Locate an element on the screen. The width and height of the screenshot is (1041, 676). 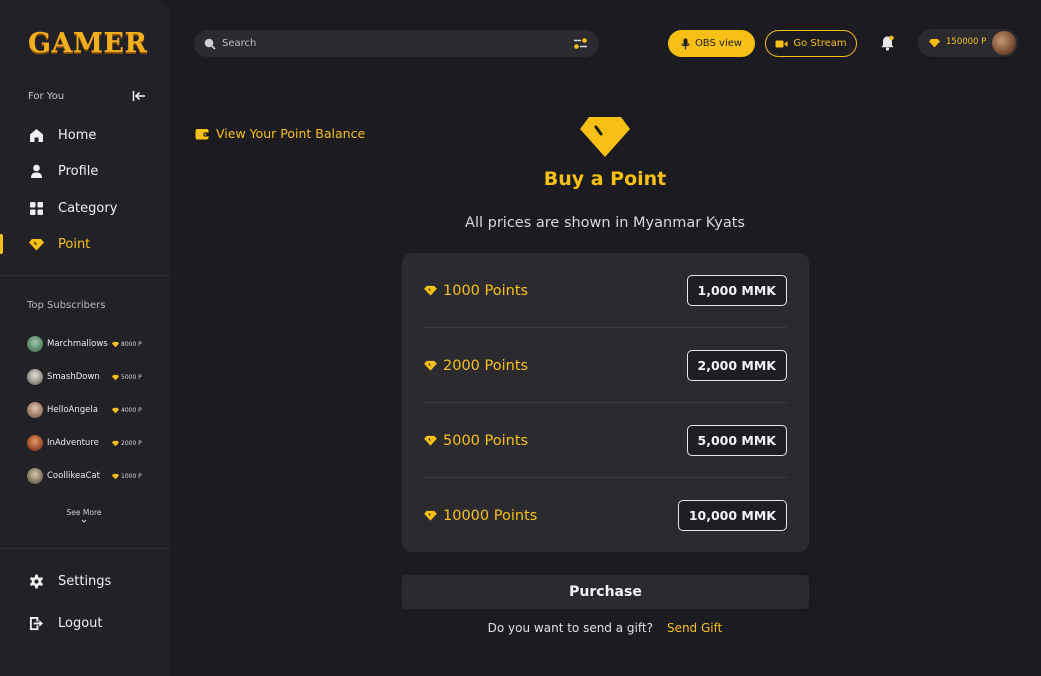
subscriber-row: InAdventure 2000 P is located at coordinates (87, 443).